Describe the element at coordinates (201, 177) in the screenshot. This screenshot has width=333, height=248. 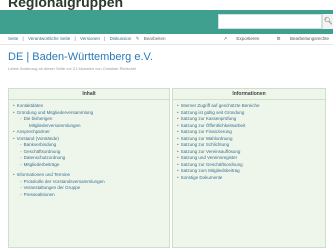
I see `info-item-label: Sonstige Dokumente` at that location.